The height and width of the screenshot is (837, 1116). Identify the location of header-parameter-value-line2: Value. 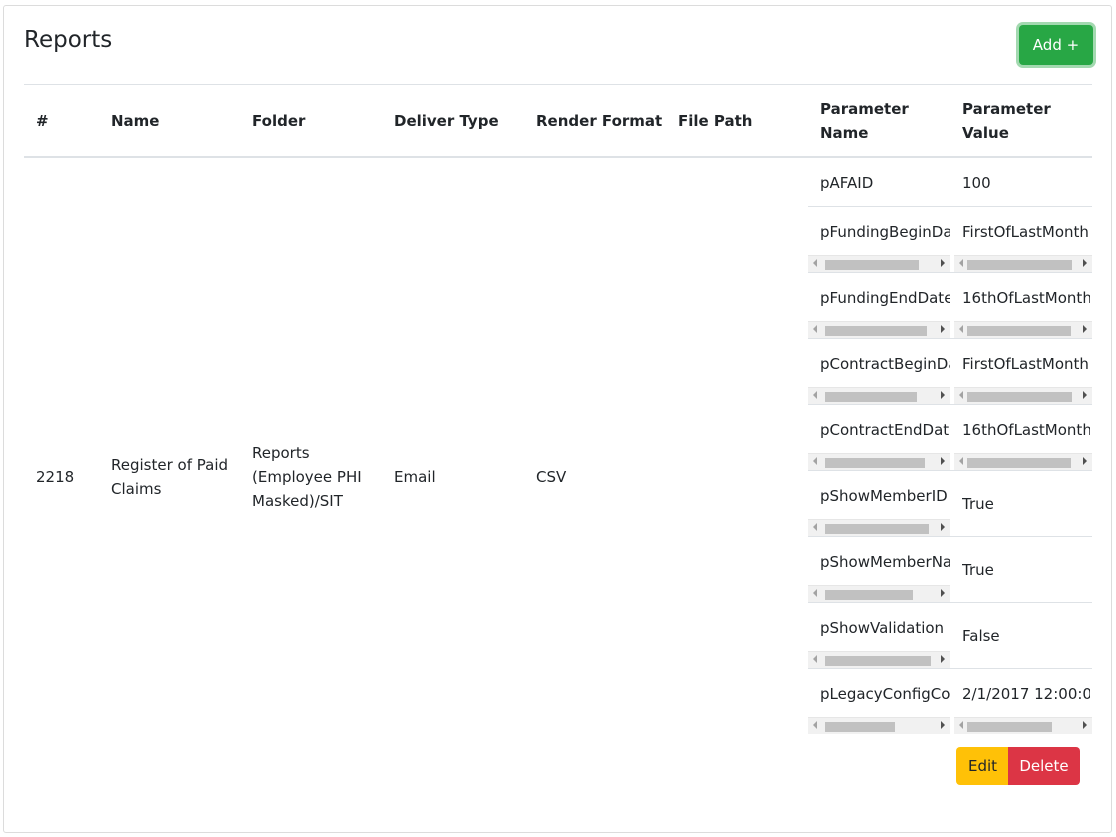
(985, 133).